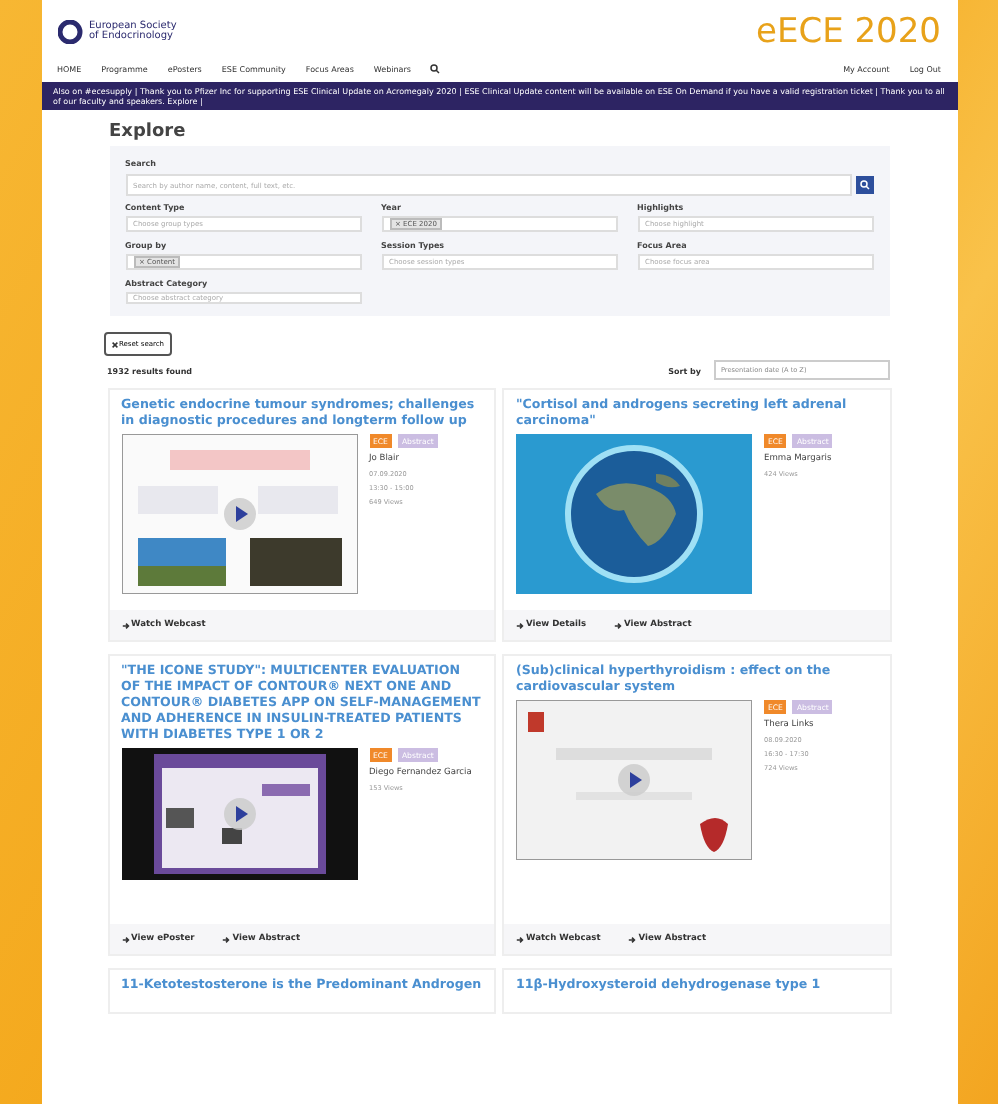 Image resolution: width=998 pixels, height=1104 pixels. I want to click on brand-title: eECE 2020, so click(848, 32).